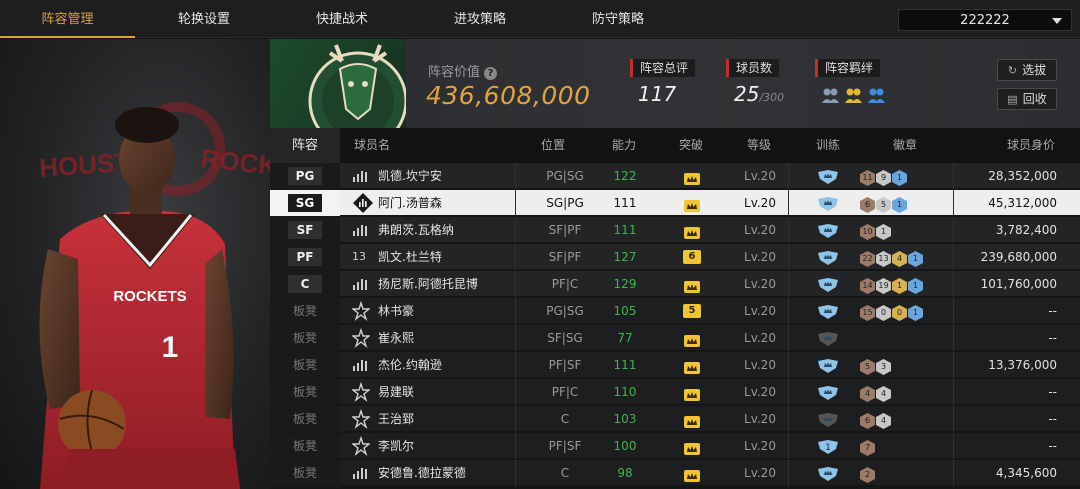 Image resolution: width=1080 pixels, height=489 pixels. What do you see at coordinates (342, 19) in the screenshot?
I see `tab-quick-tactics: 快捷战术` at bounding box center [342, 19].